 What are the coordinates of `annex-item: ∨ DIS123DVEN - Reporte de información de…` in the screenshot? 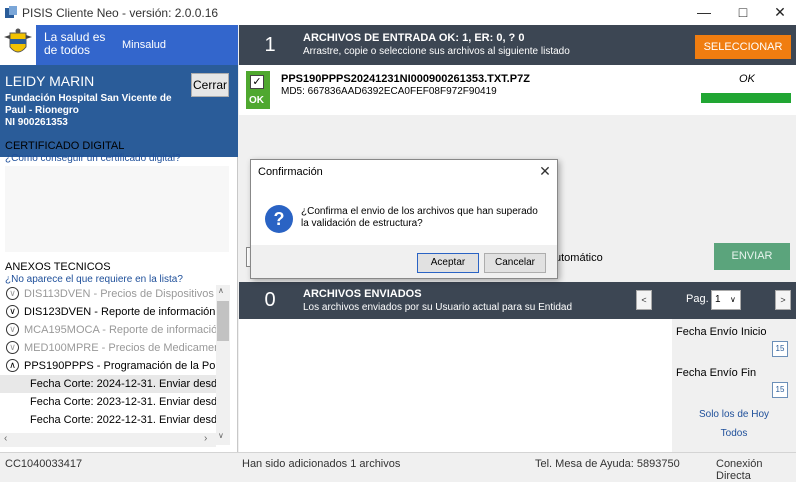 It's located at (115, 312).